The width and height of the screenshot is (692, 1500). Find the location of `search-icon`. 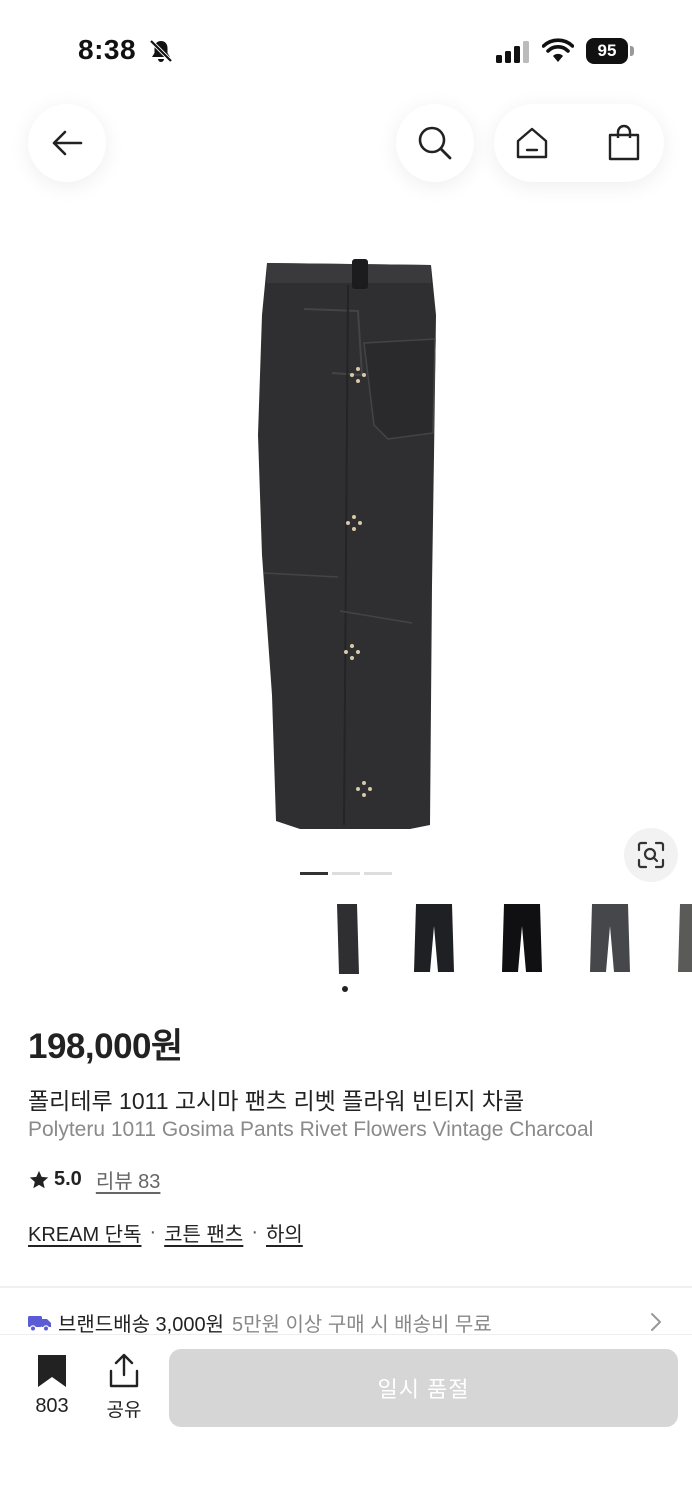

search-icon is located at coordinates (435, 143).